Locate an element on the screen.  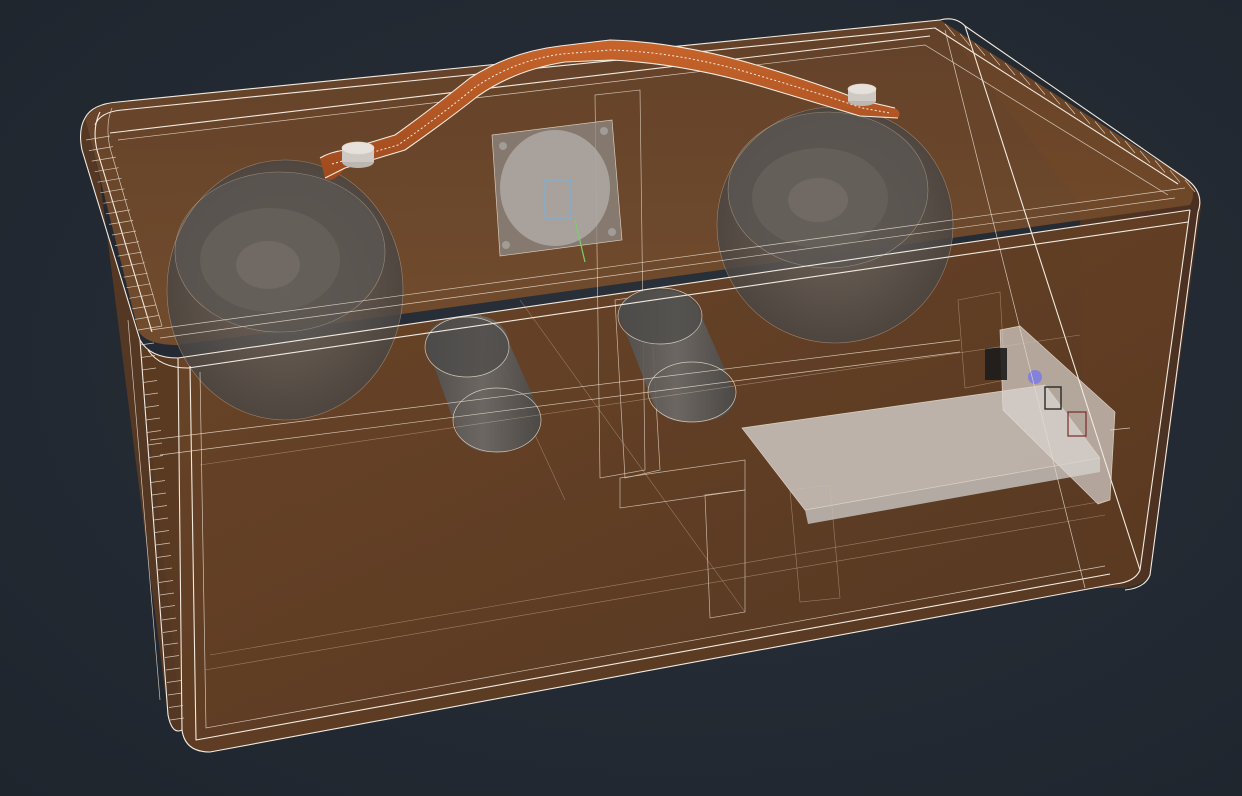
center-tweeter is located at coordinates (557, 191).